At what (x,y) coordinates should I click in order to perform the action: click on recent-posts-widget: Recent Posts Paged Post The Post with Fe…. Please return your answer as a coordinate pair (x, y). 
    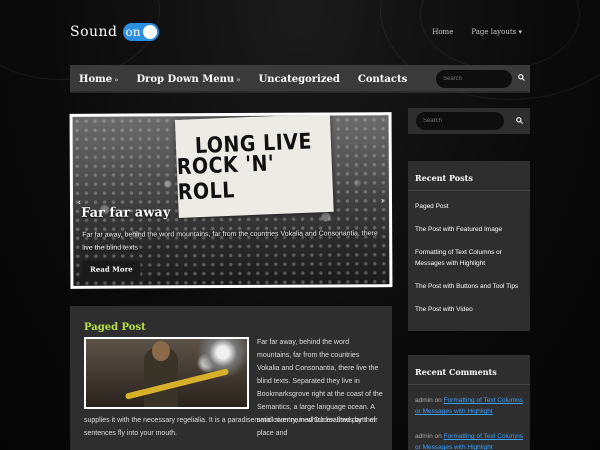
    Looking at the image, I should click on (469, 246).